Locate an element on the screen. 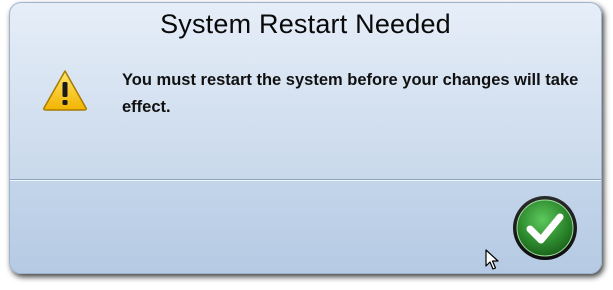  confirm-button is located at coordinates (545, 228).